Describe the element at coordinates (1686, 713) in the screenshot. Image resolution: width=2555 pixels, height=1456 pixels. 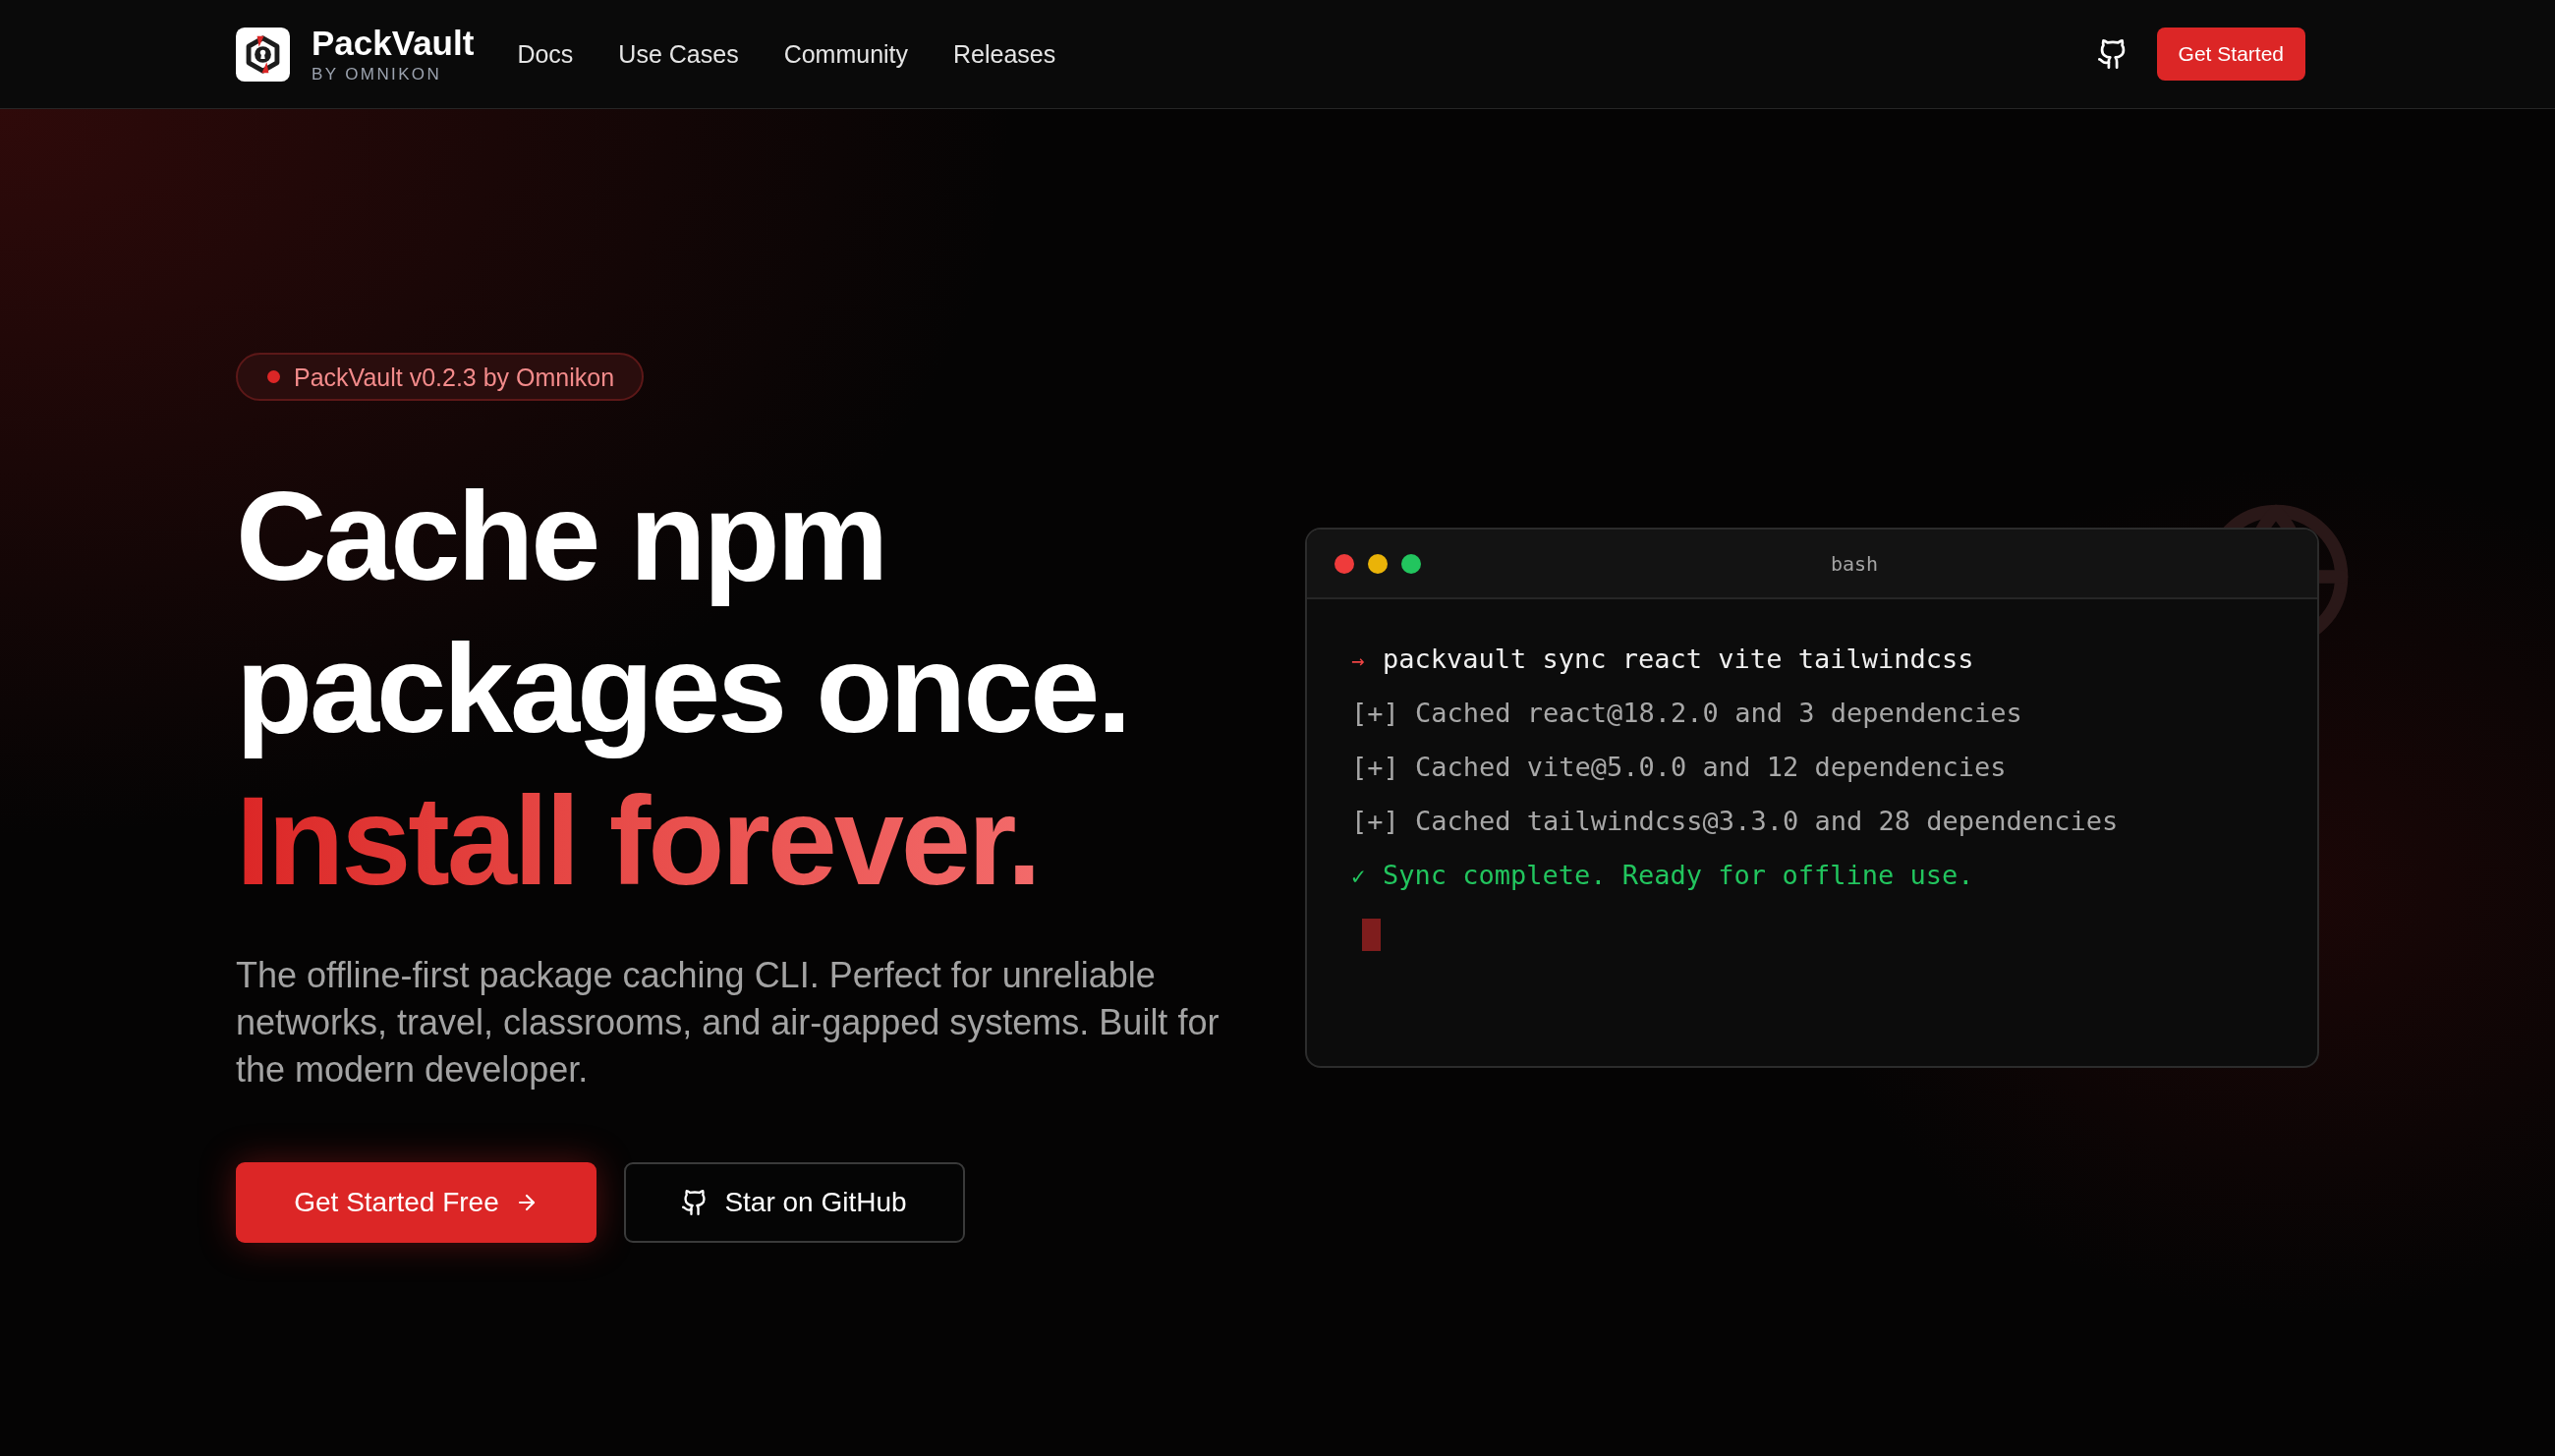
I see `output-line: [+] Cached react@18.2.0 and 3 dependencies` at that location.